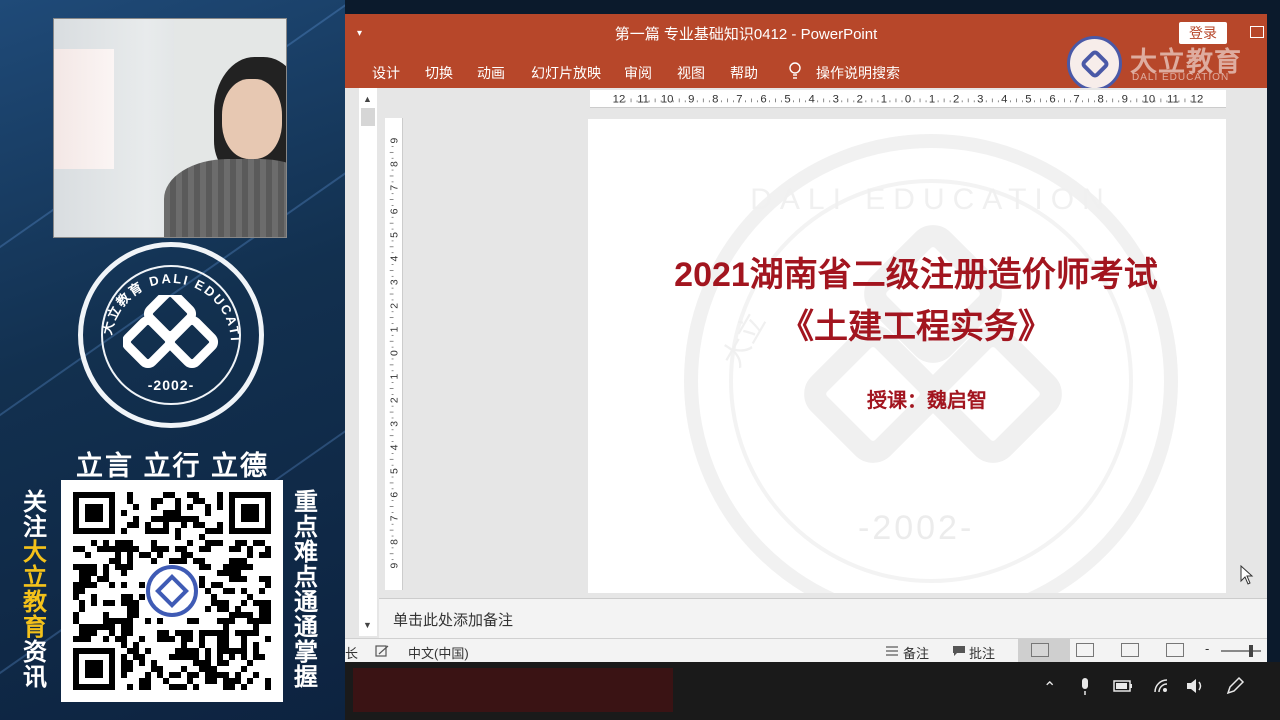 This screenshot has height=720, width=1280. I want to click on comments-button: 批注, so click(982, 652).